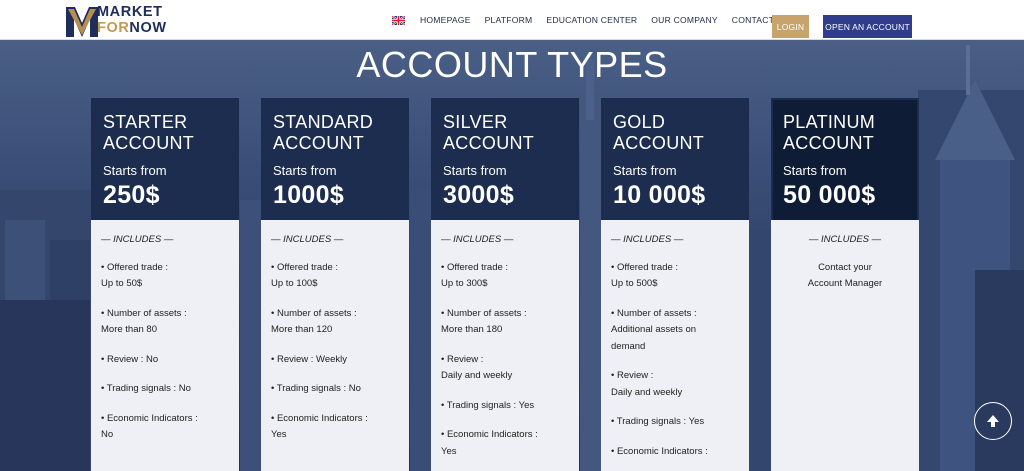 This screenshot has width=1024, height=471. Describe the element at coordinates (309, 359) in the screenshot. I see `feature-line: • Review : Weekly` at that location.